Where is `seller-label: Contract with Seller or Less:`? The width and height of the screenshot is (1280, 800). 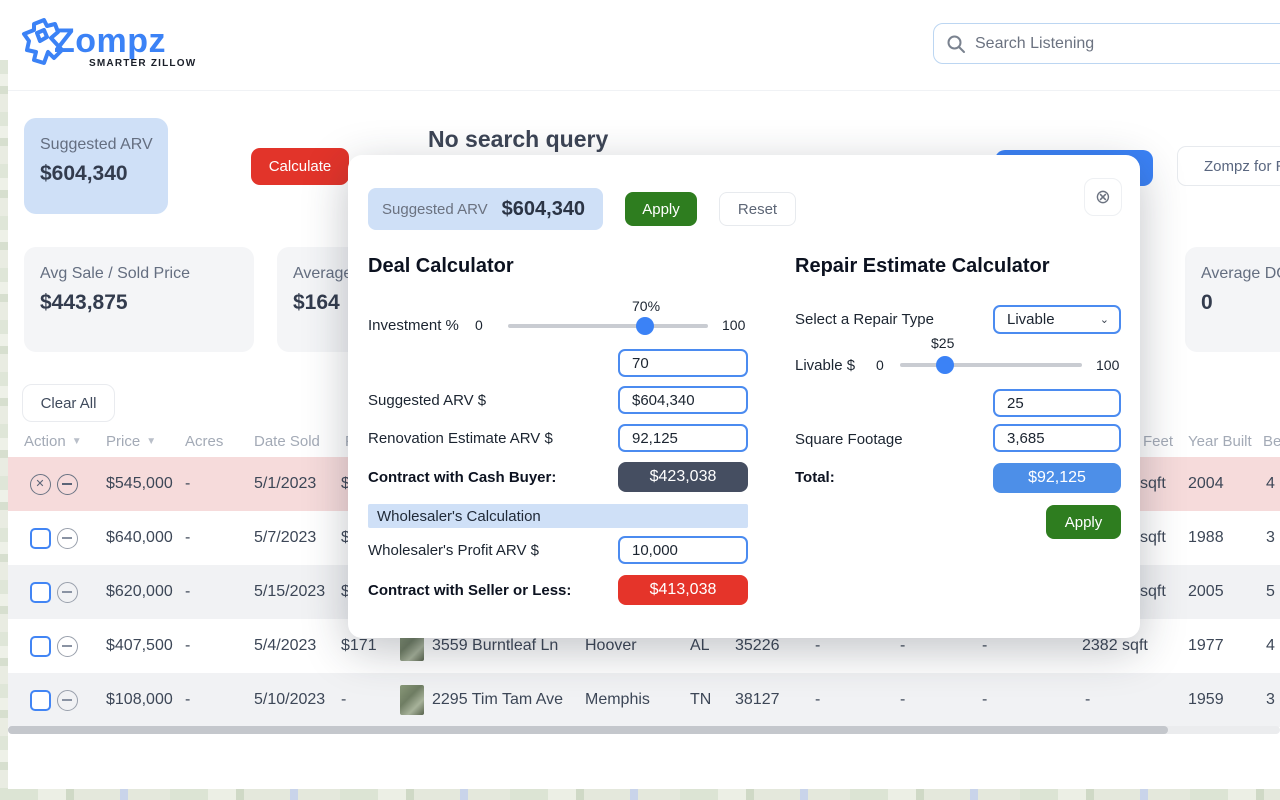
seller-label: Contract with Seller or Less: is located at coordinates (470, 590).